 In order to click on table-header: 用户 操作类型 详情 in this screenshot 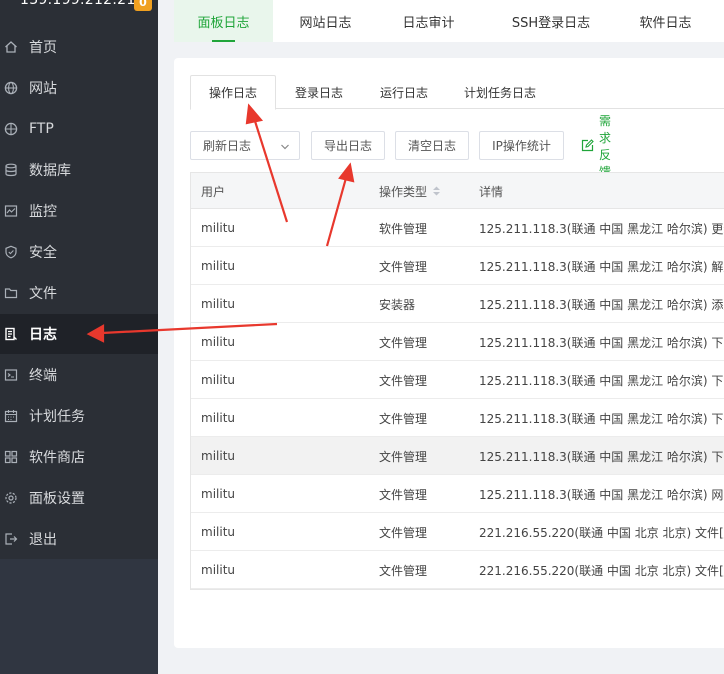, I will do `click(457, 191)`.